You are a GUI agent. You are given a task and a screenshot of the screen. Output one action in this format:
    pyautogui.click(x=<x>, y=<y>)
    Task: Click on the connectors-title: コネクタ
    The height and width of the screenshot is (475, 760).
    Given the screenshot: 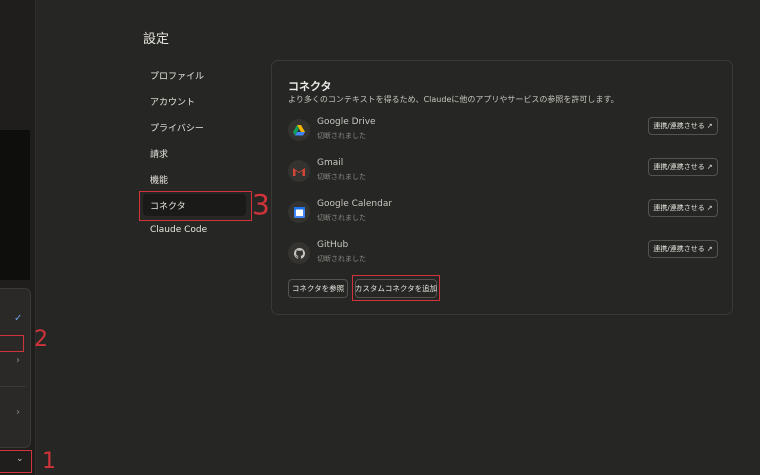 What is the action you would take?
    pyautogui.click(x=310, y=86)
    